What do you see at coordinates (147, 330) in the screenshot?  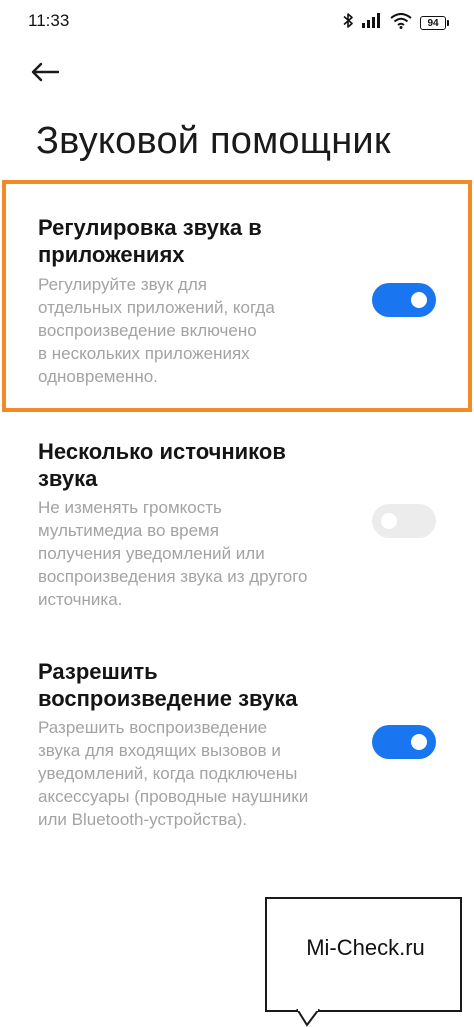 I see `desc-line: воспроизведение включено` at bounding box center [147, 330].